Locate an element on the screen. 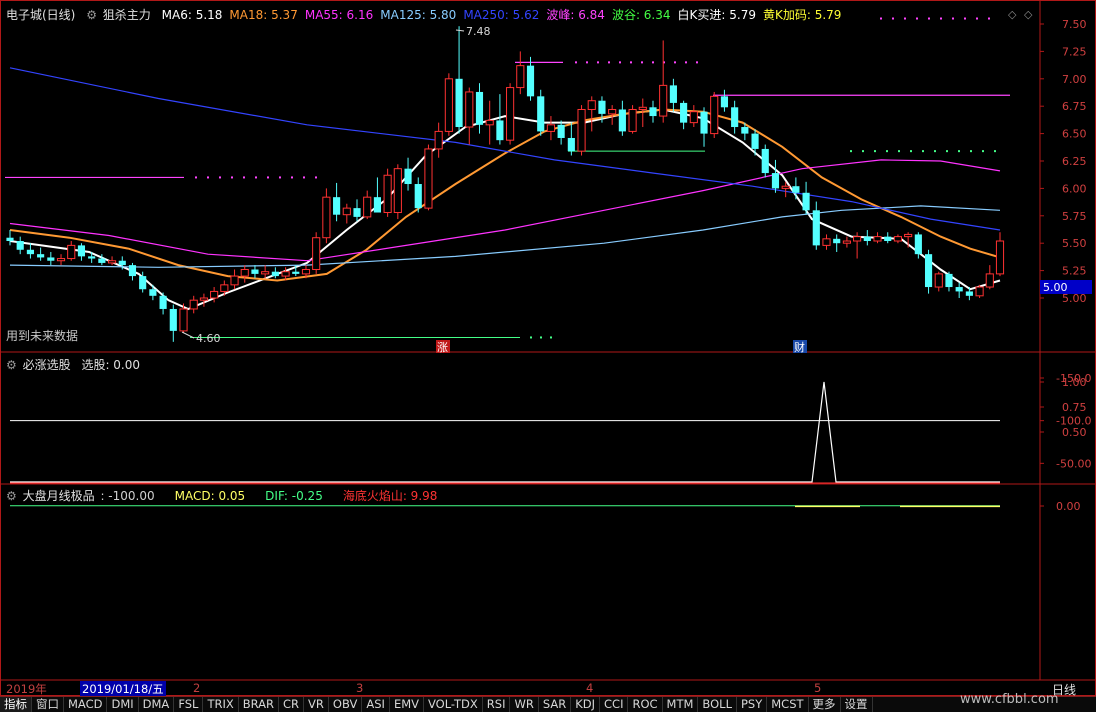 Image resolution: width=1096 pixels, height=712 pixels. tab-dmi: DMI is located at coordinates (123, 704).